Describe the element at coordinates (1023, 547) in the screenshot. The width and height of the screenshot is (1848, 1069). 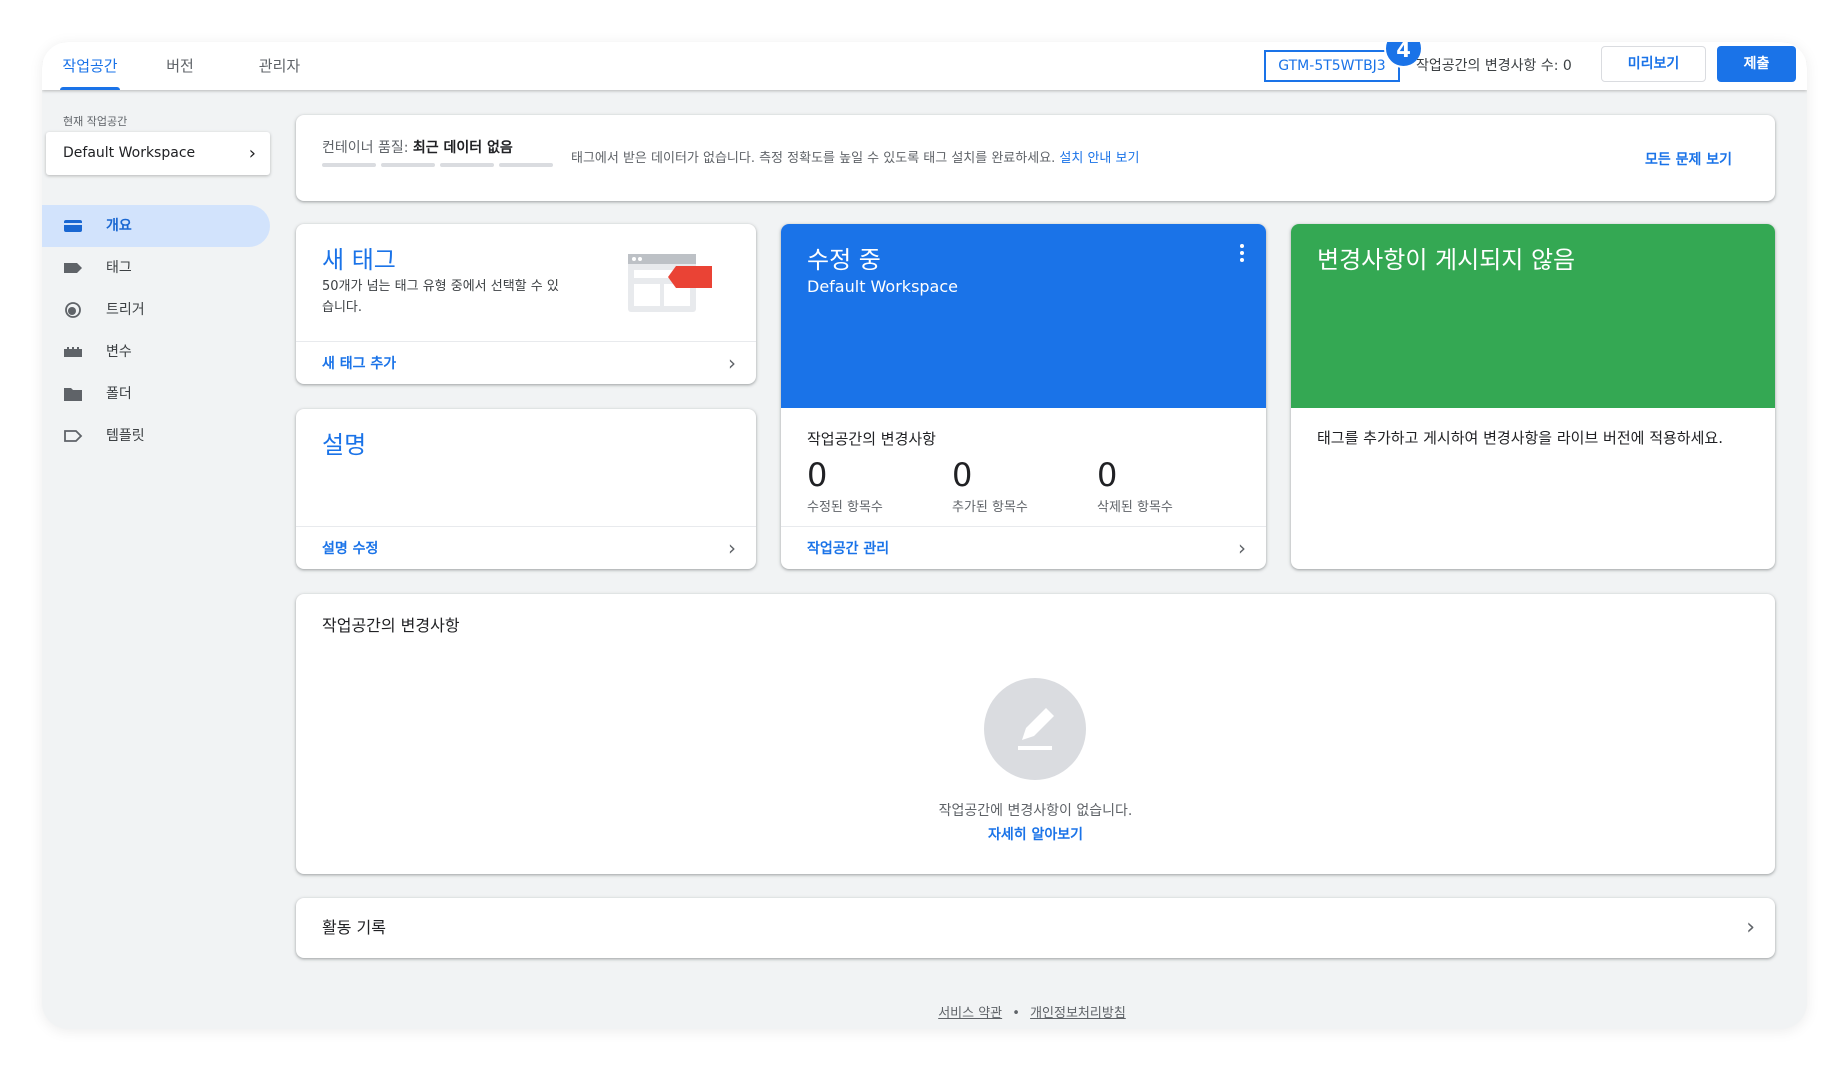
I see `manage-workspace-link: 작업공간 관리 ›` at that location.